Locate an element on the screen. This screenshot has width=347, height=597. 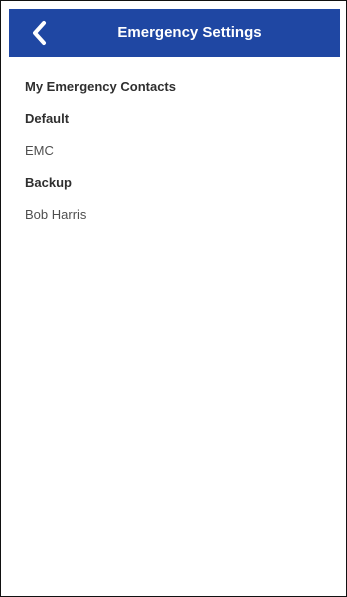
page-title: Emergency Settings is located at coordinates (189, 32).